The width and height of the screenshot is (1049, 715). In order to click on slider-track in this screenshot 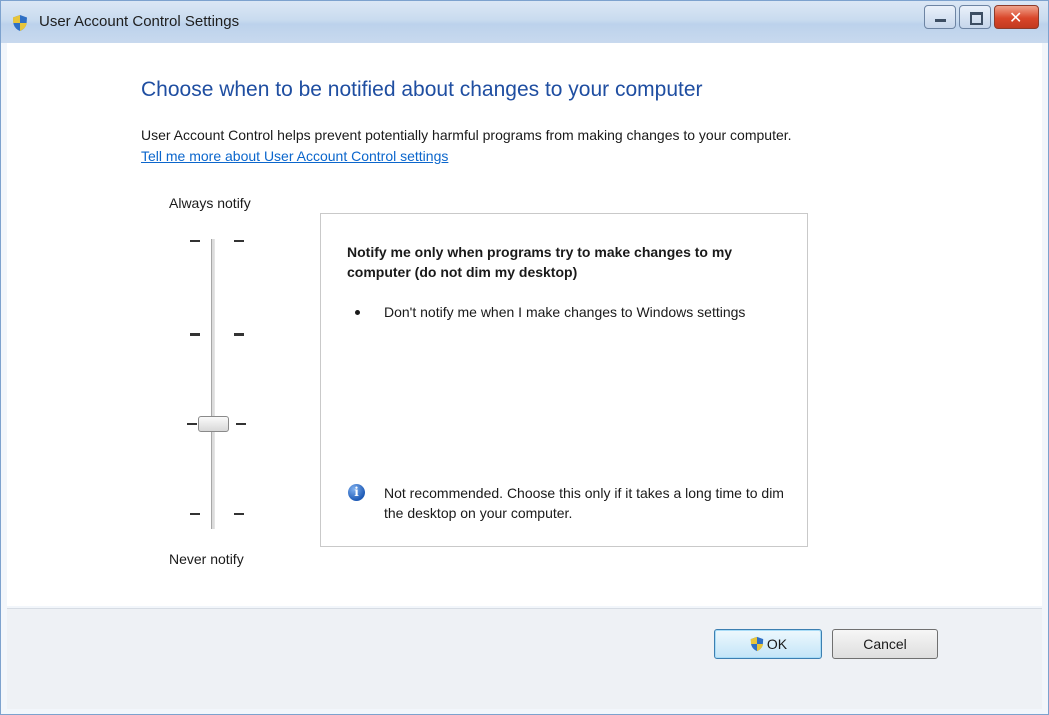, I will do `click(213, 384)`.